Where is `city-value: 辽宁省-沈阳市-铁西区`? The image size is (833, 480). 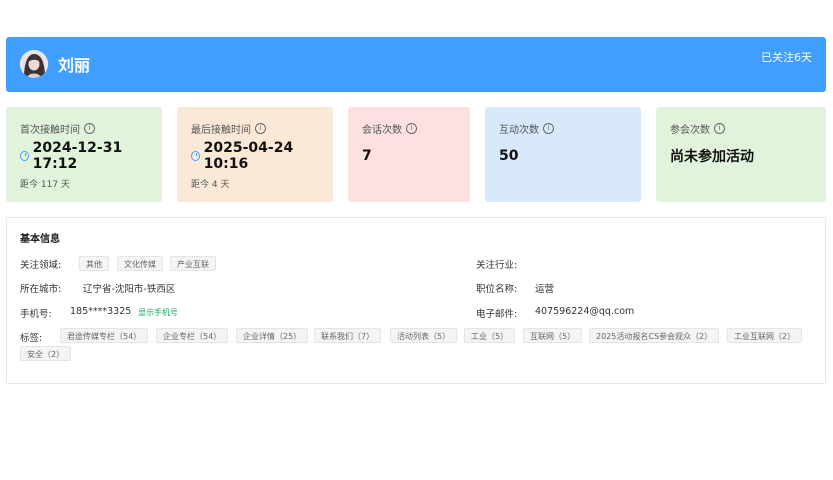 city-value: 辽宁省-沈阳市-铁西区 is located at coordinates (129, 289).